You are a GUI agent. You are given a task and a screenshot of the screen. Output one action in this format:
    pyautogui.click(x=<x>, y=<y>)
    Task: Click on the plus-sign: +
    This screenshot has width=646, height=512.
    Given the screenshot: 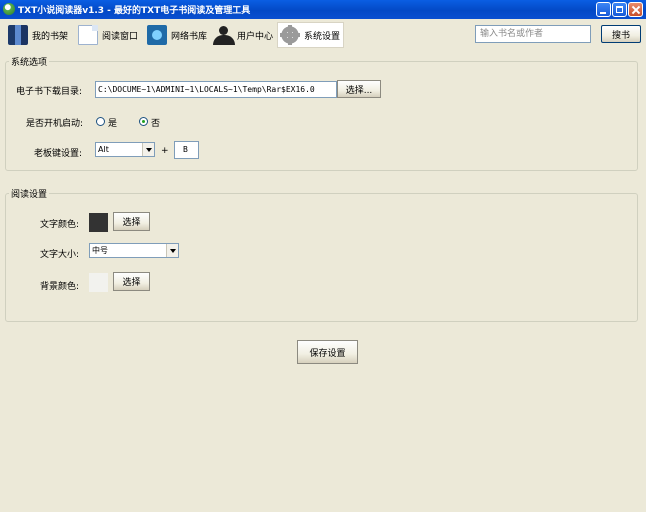 What is the action you would take?
    pyautogui.click(x=165, y=151)
    